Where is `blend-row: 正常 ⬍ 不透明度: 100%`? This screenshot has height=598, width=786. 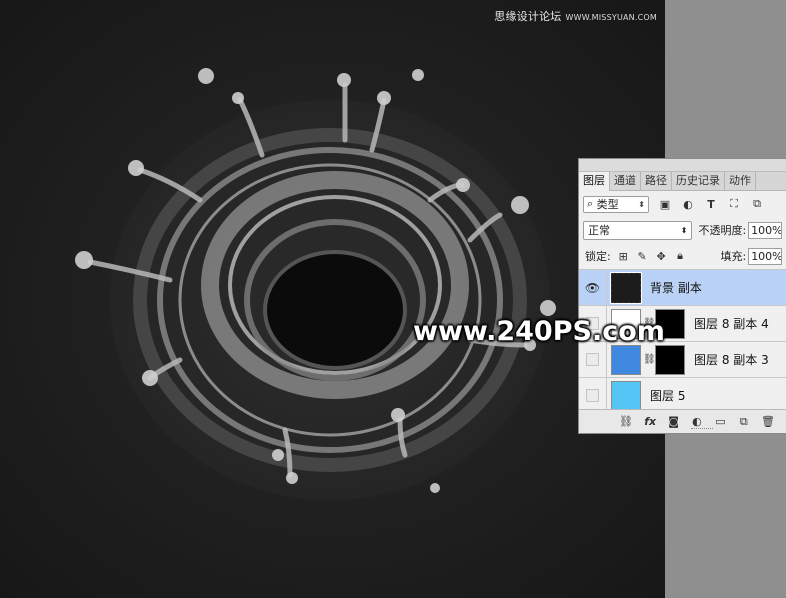
blend-row: 正常 ⬍ 不透明度: 100% is located at coordinates (682, 230).